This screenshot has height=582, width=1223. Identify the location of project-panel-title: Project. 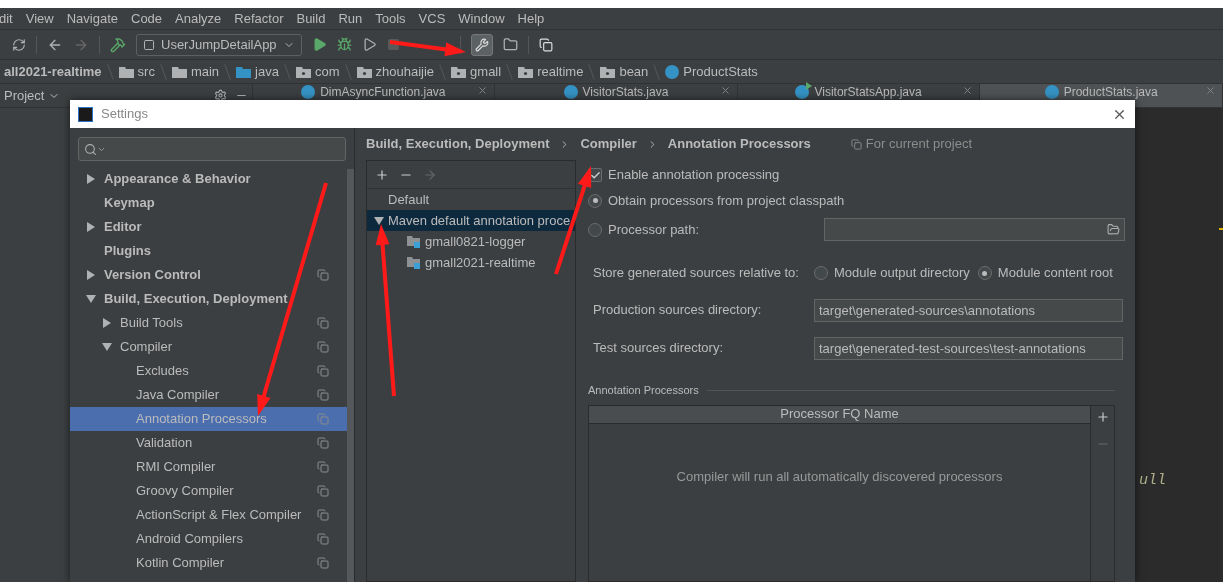
(24, 95).